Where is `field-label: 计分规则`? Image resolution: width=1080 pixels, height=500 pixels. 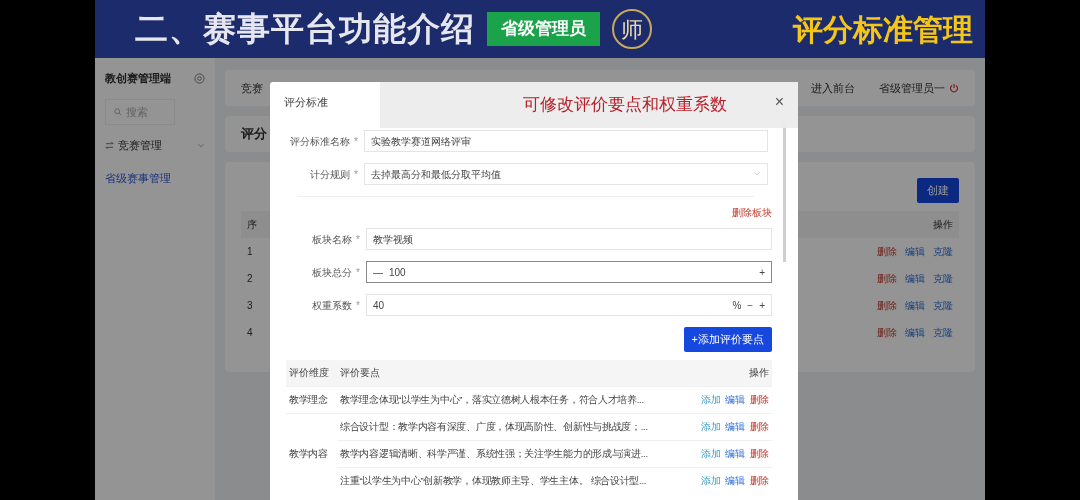 field-label: 计分规则 is located at coordinates (330, 174).